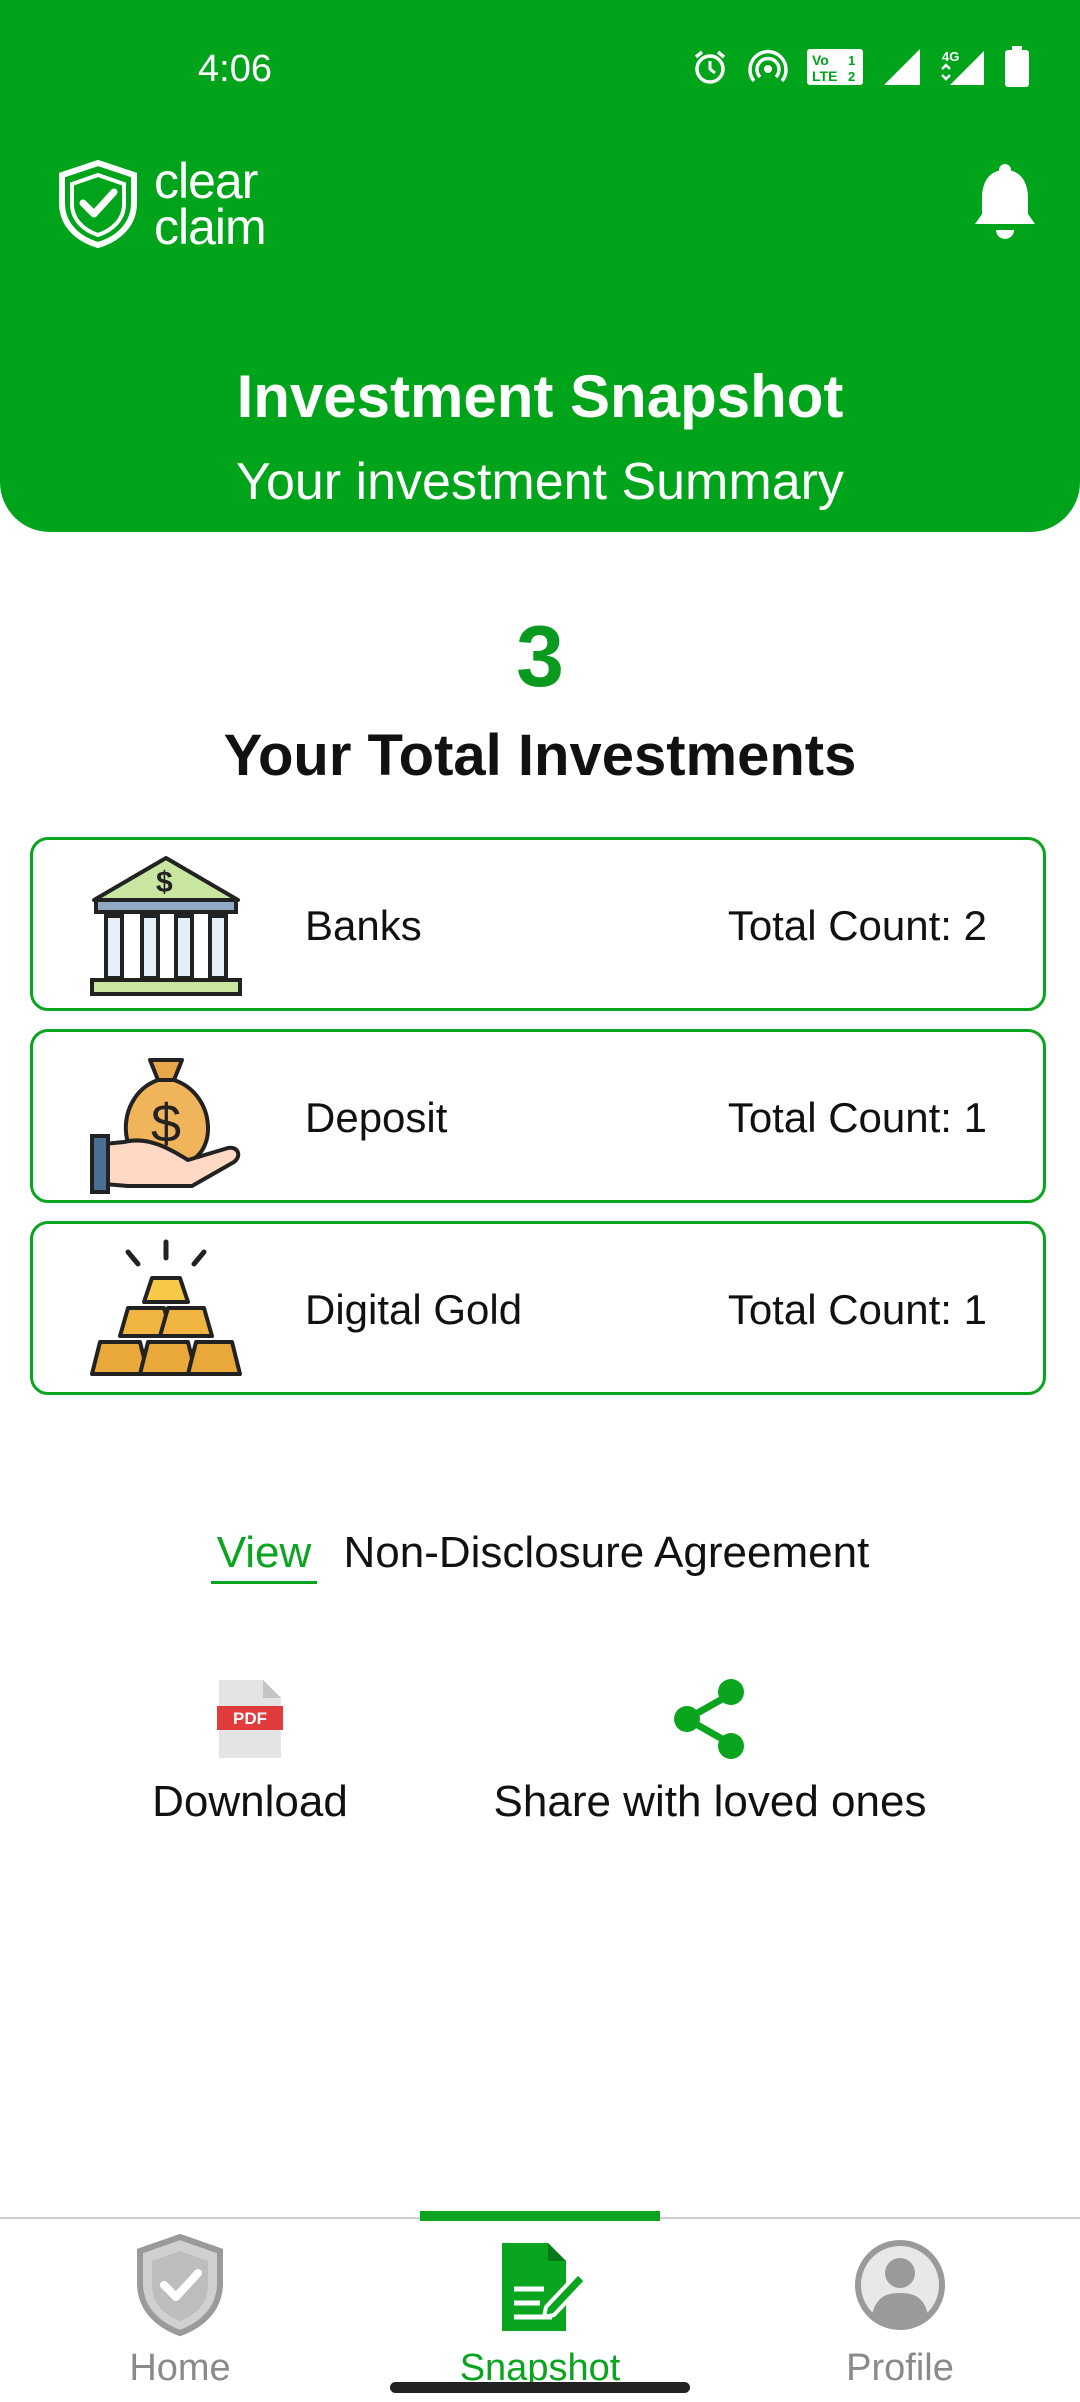  Describe the element at coordinates (540, 657) in the screenshot. I see `total-investments-count: 3` at that location.